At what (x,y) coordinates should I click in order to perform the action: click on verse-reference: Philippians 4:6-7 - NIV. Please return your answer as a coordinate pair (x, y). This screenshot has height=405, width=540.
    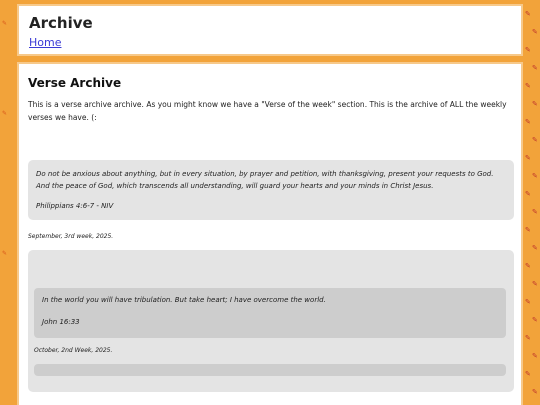
    Looking at the image, I should click on (75, 206).